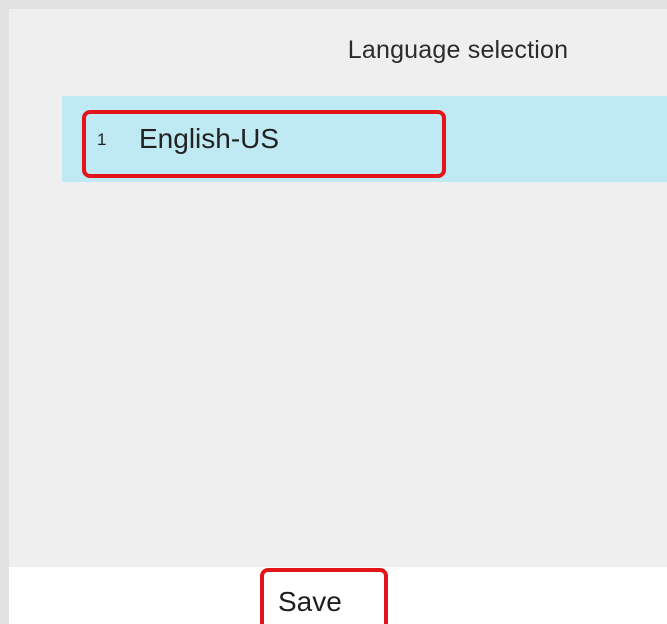 The image size is (667, 624). What do you see at coordinates (458, 50) in the screenshot?
I see `page-title: Language selection` at bounding box center [458, 50].